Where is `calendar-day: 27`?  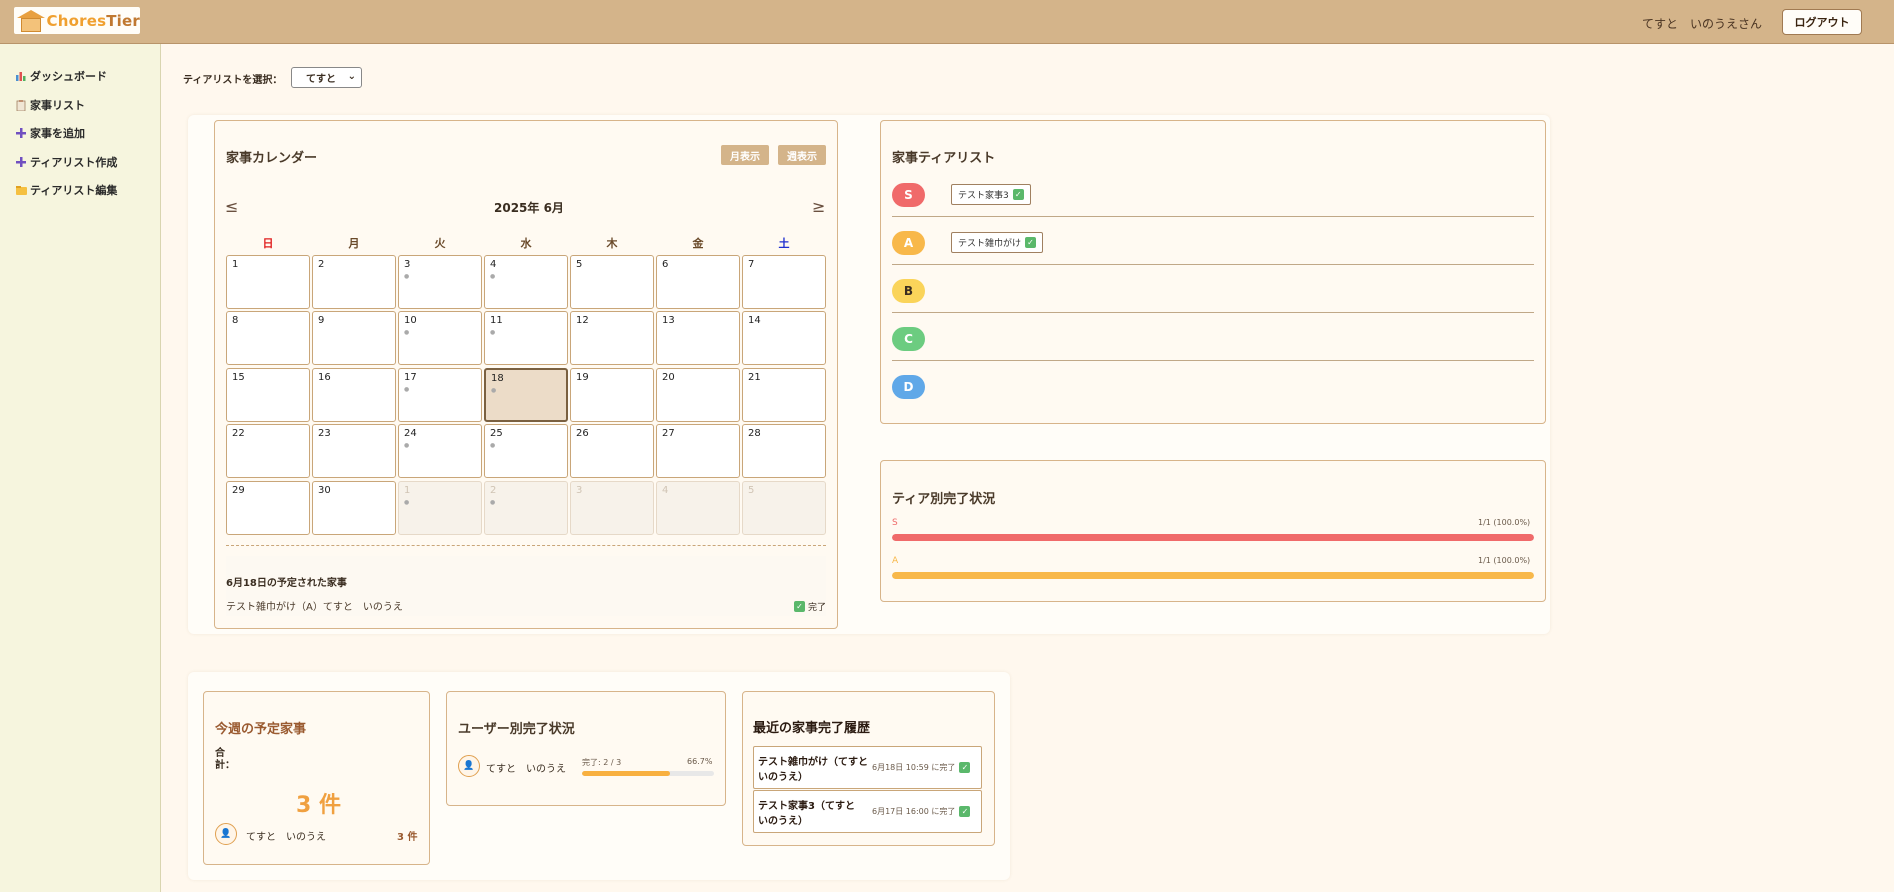
calendar-day: 27 is located at coordinates (698, 451).